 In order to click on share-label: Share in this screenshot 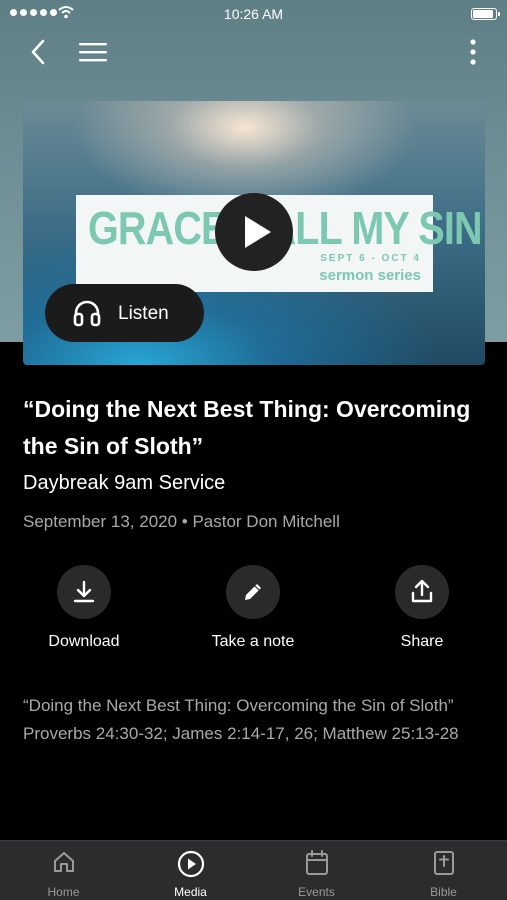, I will do `click(422, 641)`.